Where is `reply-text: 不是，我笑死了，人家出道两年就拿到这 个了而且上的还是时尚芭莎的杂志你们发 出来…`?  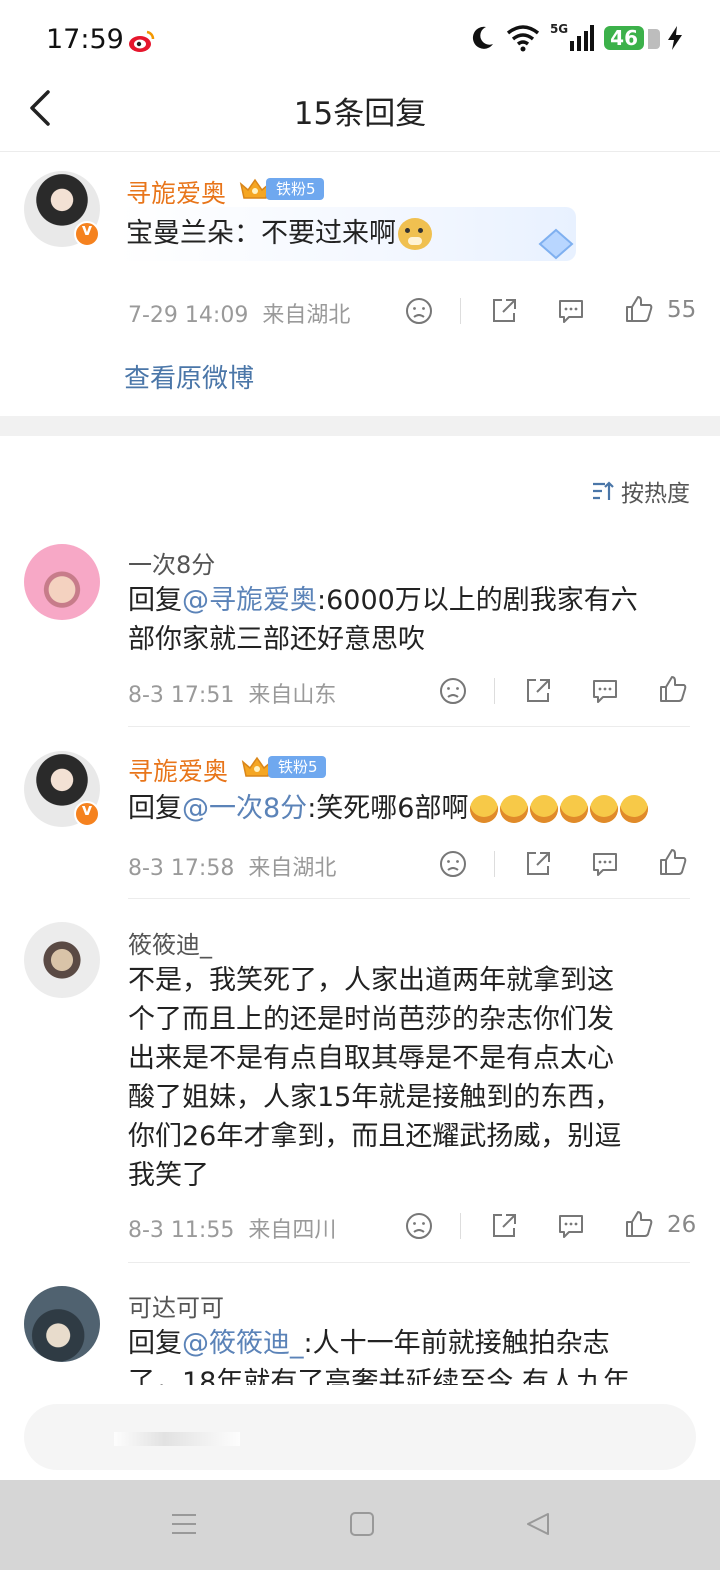
reply-text: 不是，我笑死了，人家出道两年就拿到这 个了而且上的还是时尚芭莎的杂志你们发 出来… is located at coordinates (413, 1078).